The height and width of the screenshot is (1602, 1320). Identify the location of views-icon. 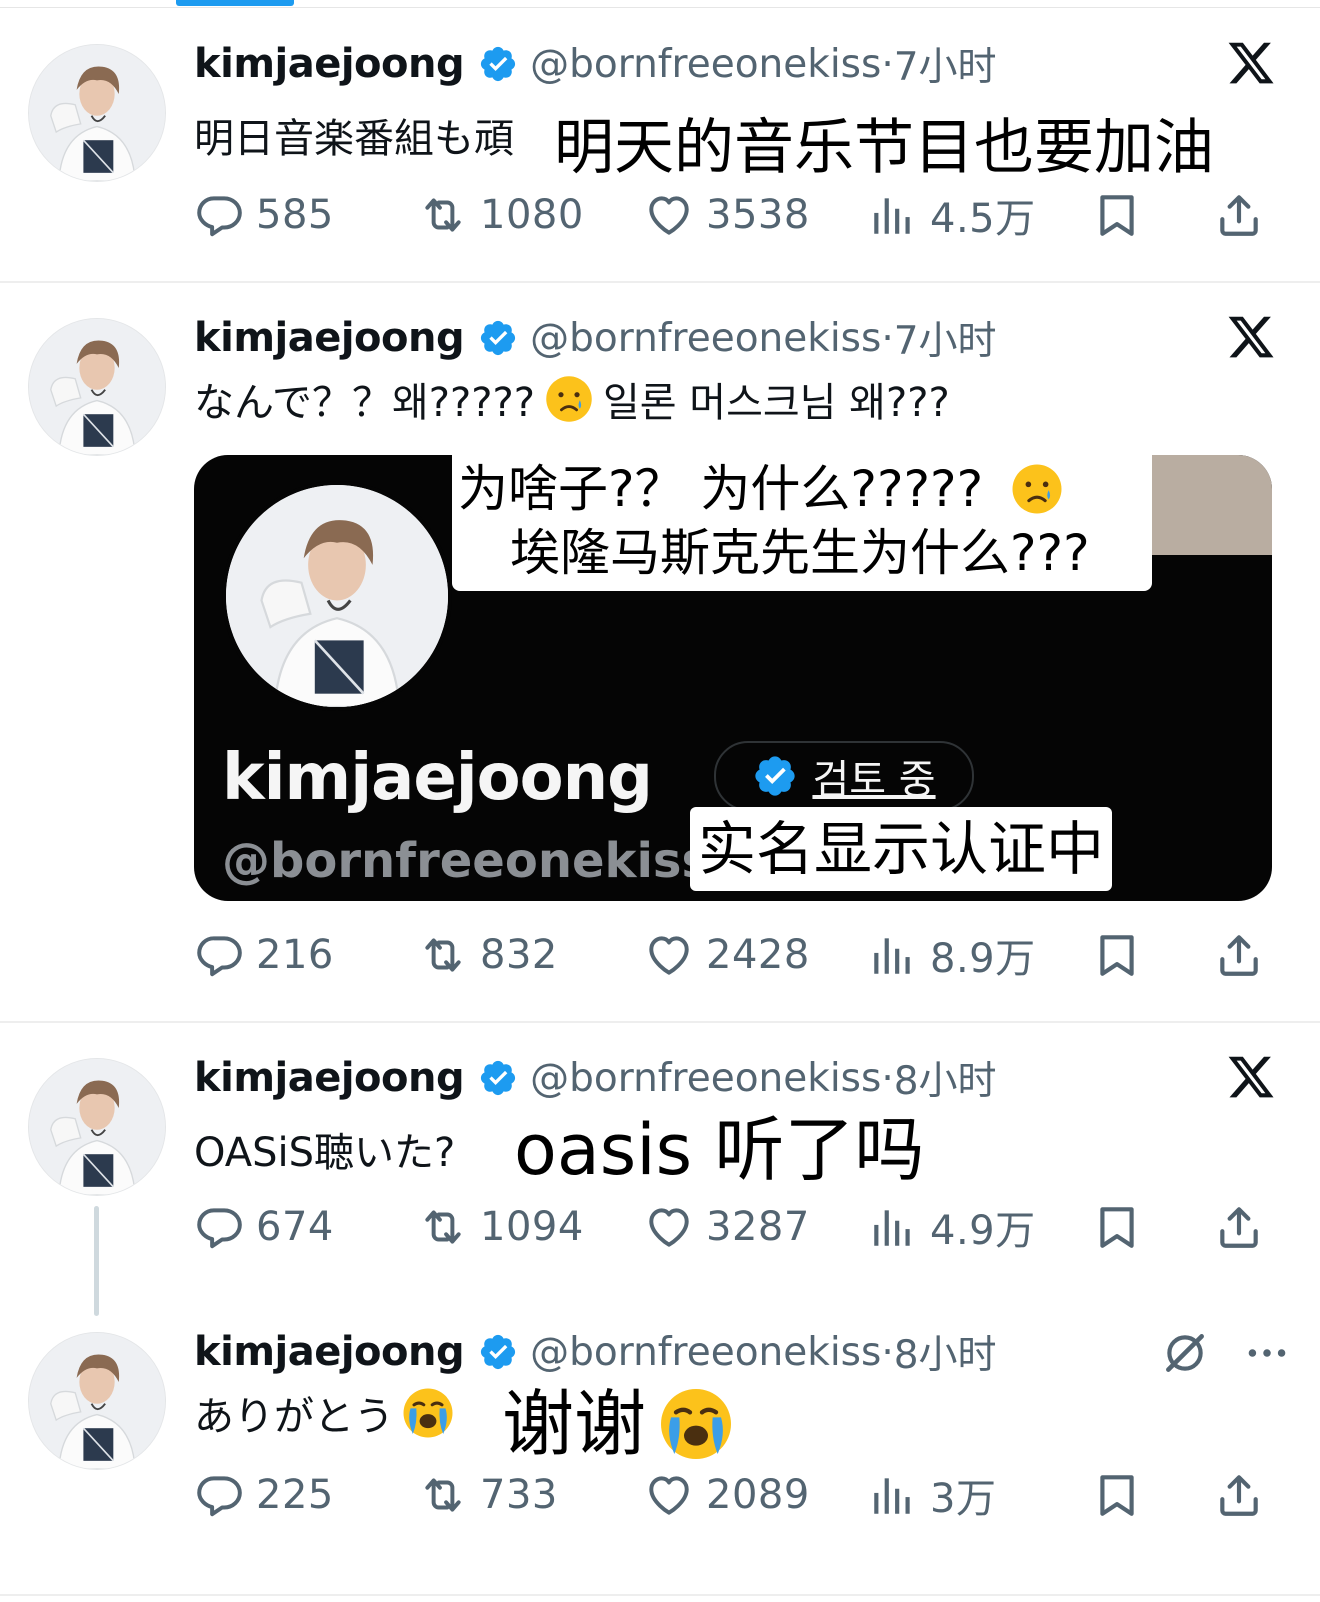
(893, 215).